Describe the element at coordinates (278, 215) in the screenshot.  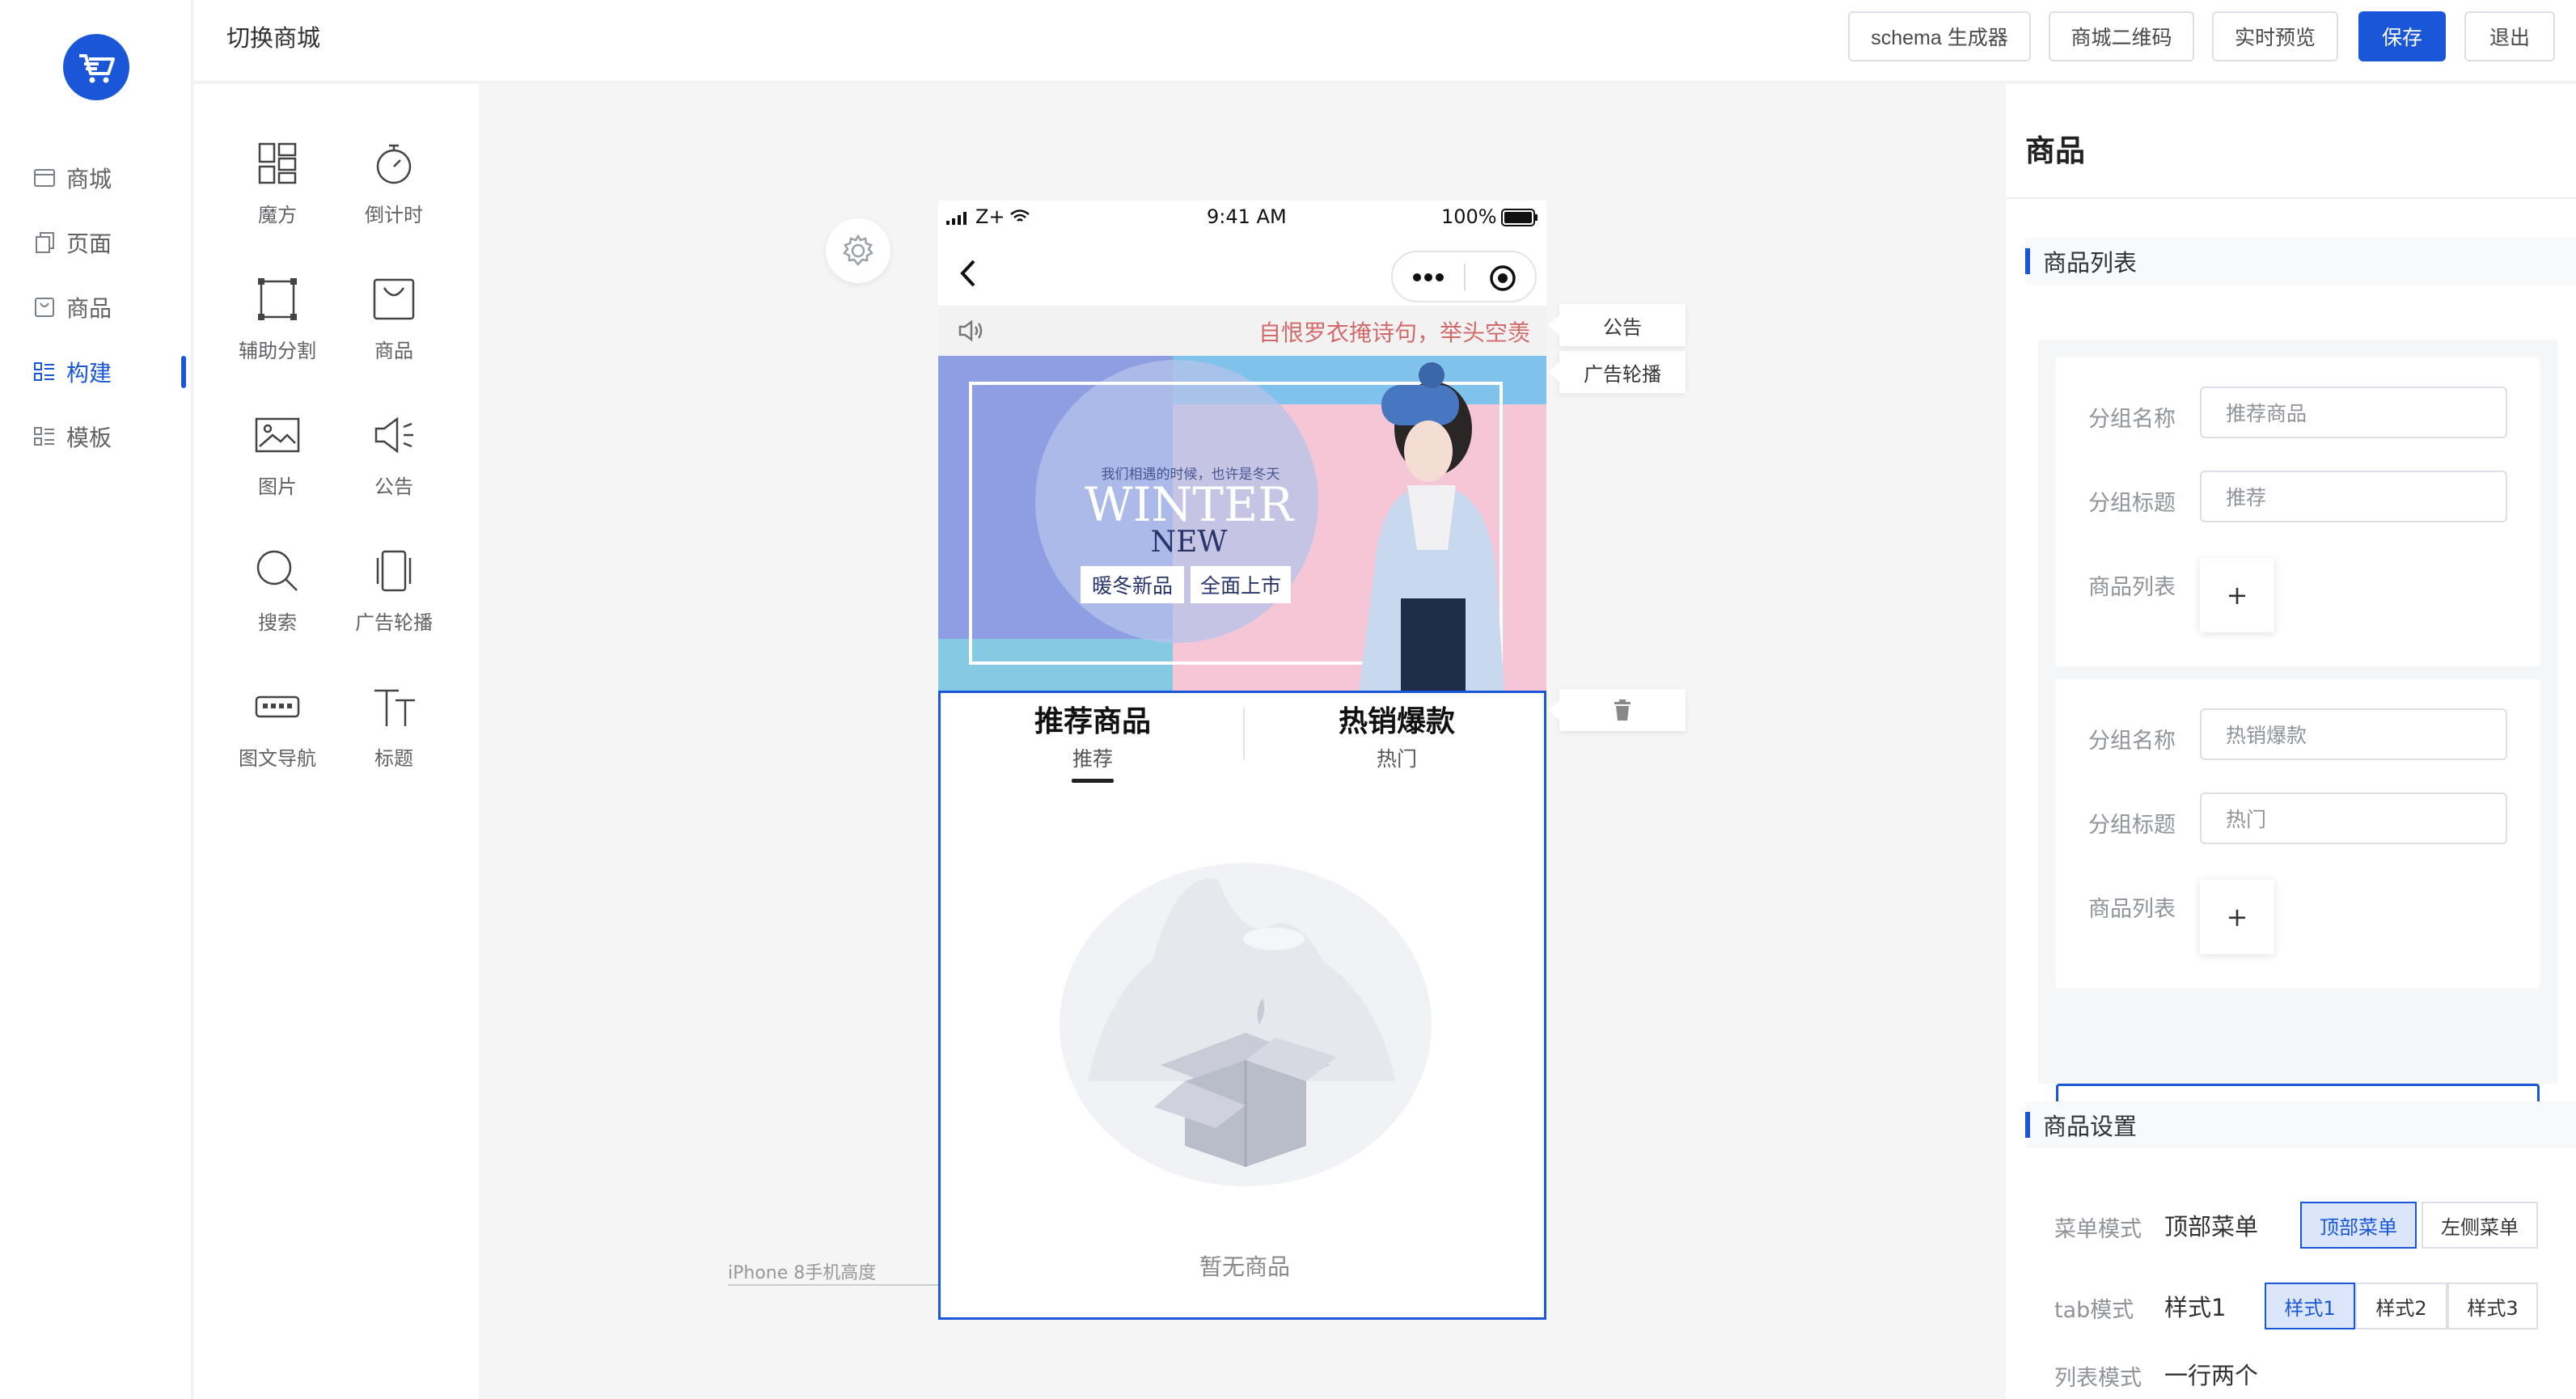
I see `comp-label: 魔方` at that location.